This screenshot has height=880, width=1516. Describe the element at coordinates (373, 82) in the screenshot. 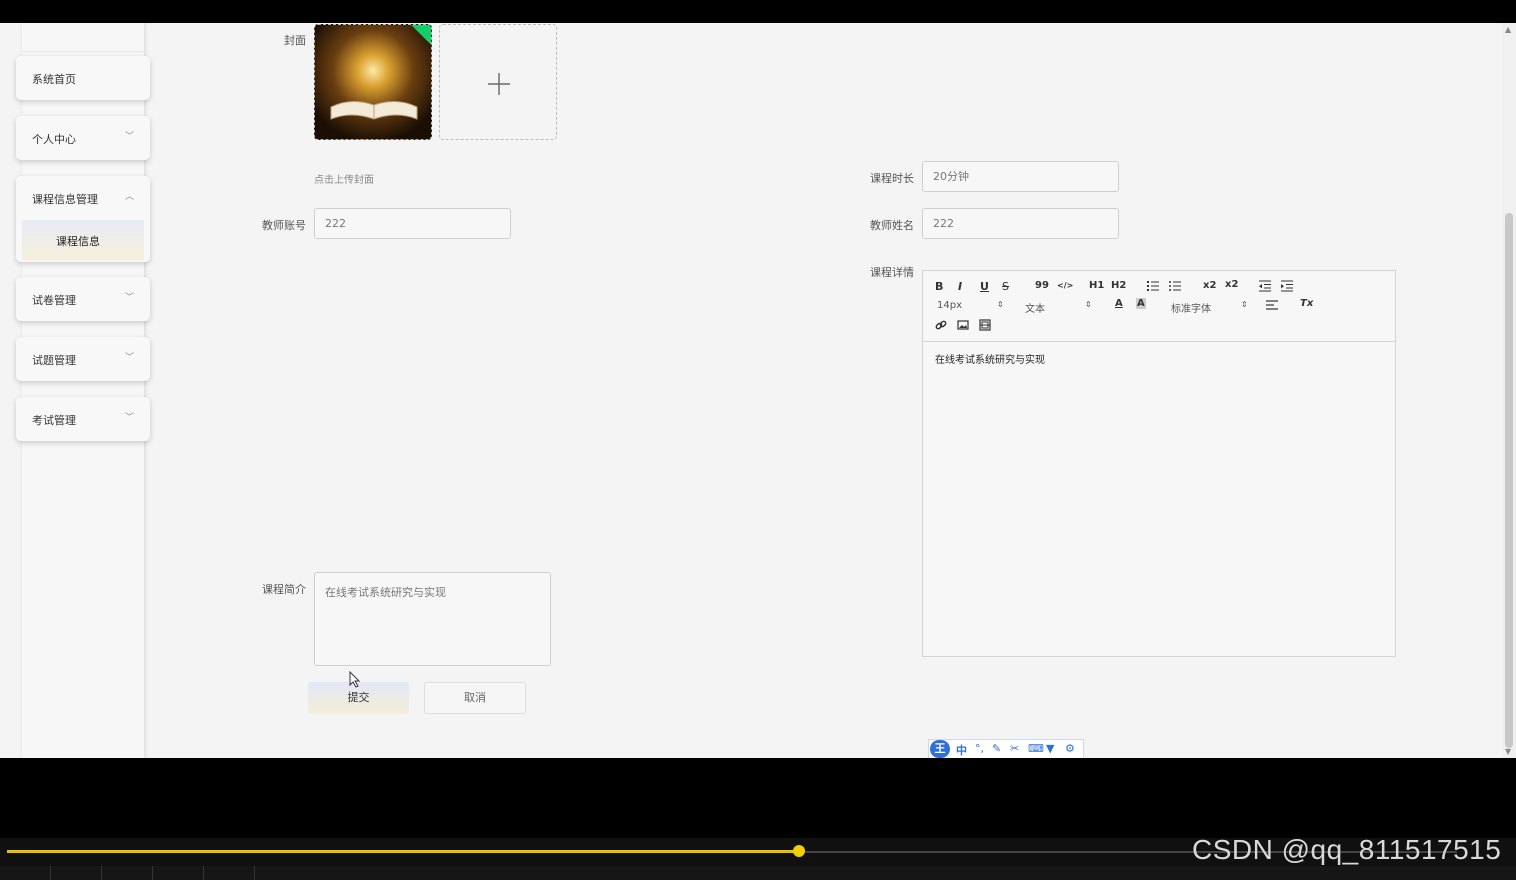

I see `cover-image` at that location.